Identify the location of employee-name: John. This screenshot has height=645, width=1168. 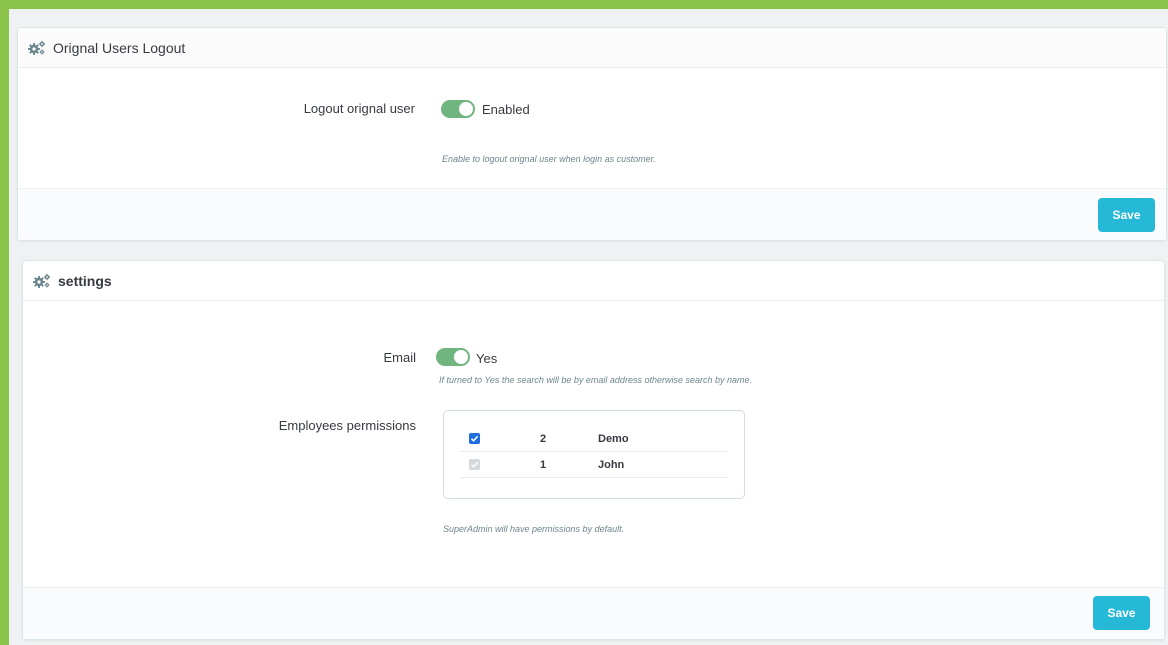
(611, 464).